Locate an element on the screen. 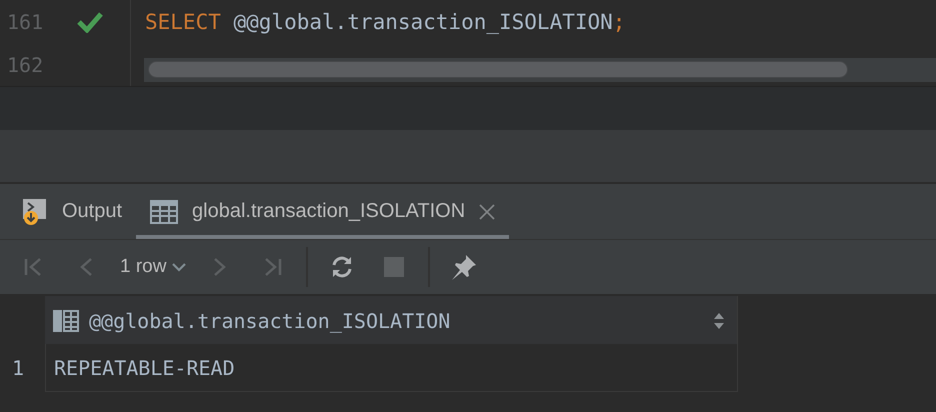  tab-label: global.transaction_ISOLATION is located at coordinates (329, 211).